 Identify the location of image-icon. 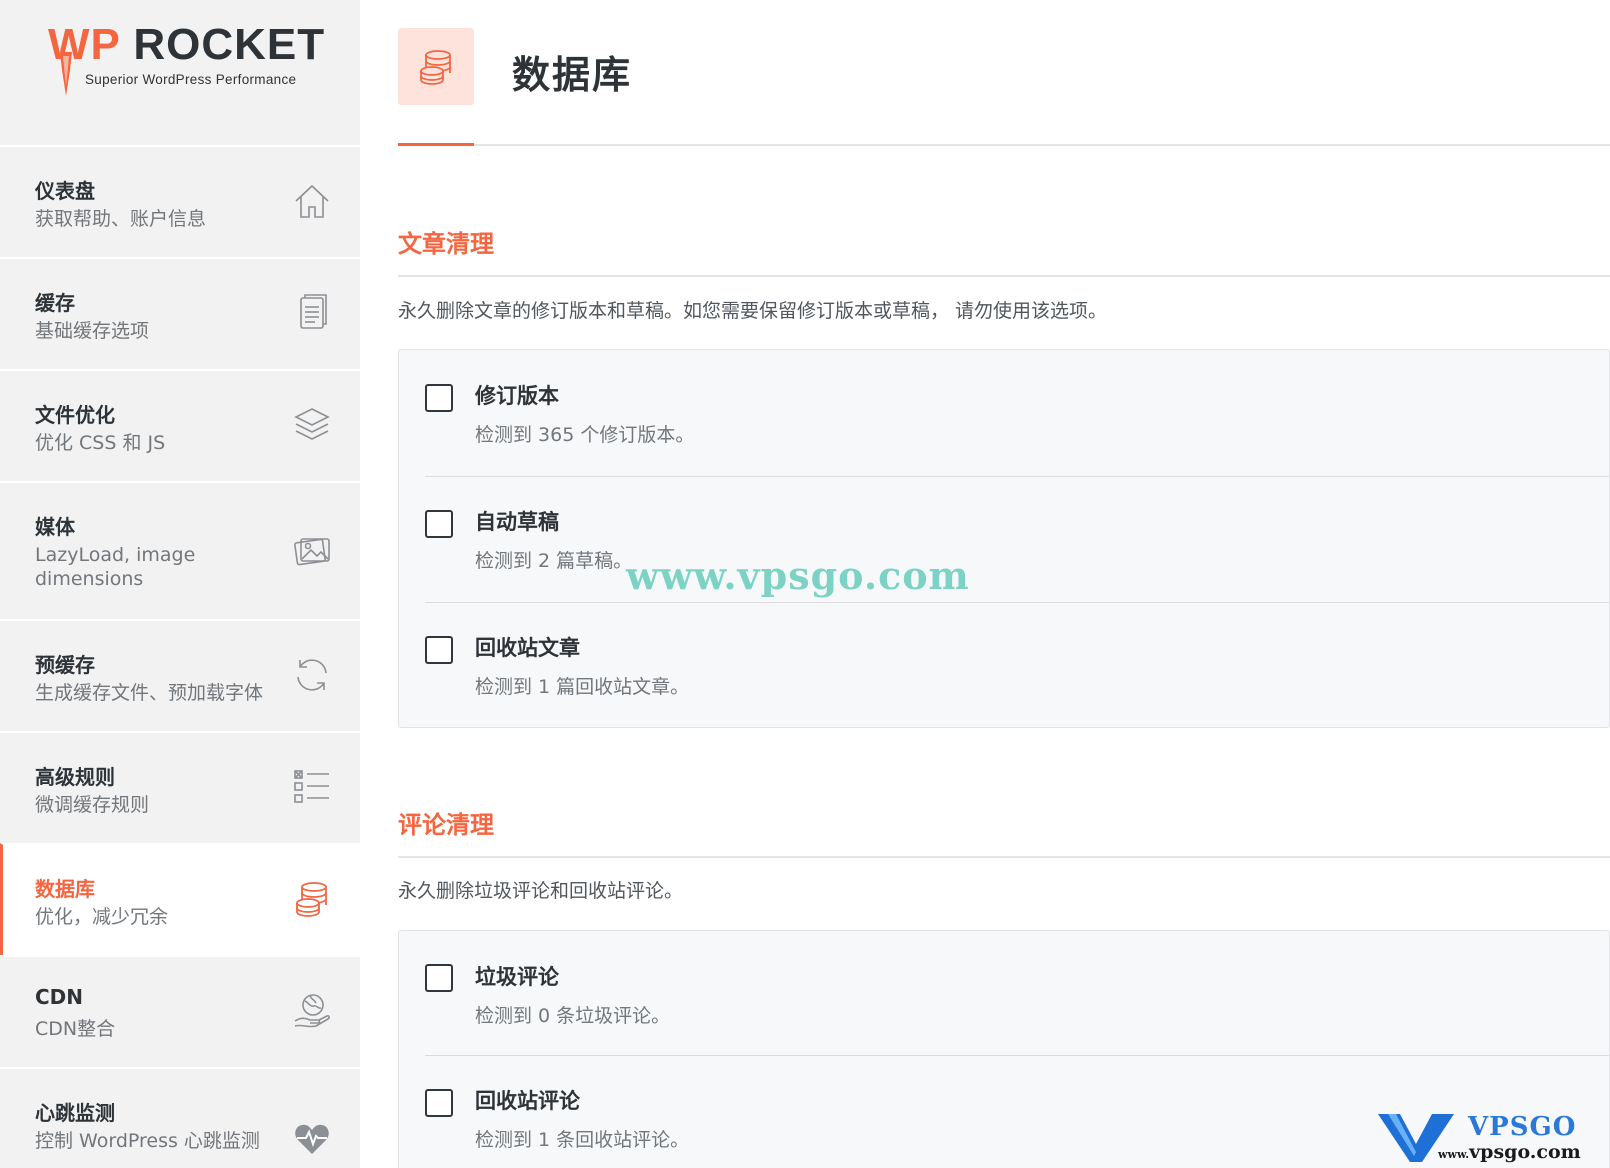
(312, 551).